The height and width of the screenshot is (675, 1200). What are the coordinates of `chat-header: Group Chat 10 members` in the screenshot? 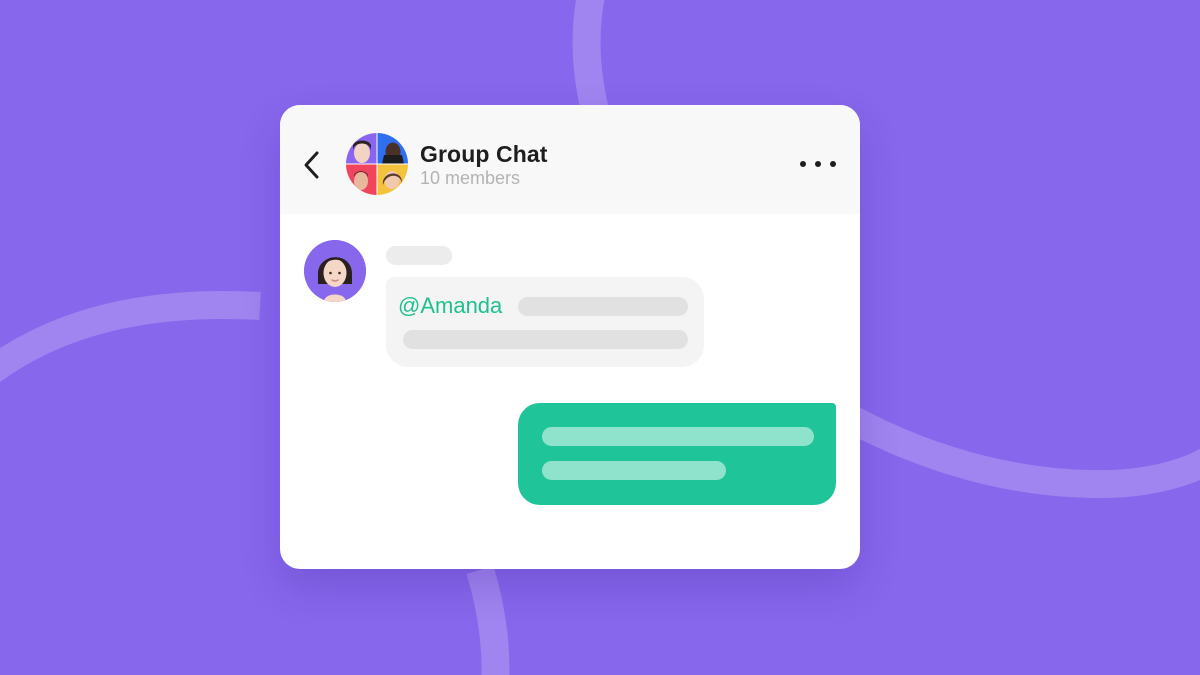 It's located at (570, 159).